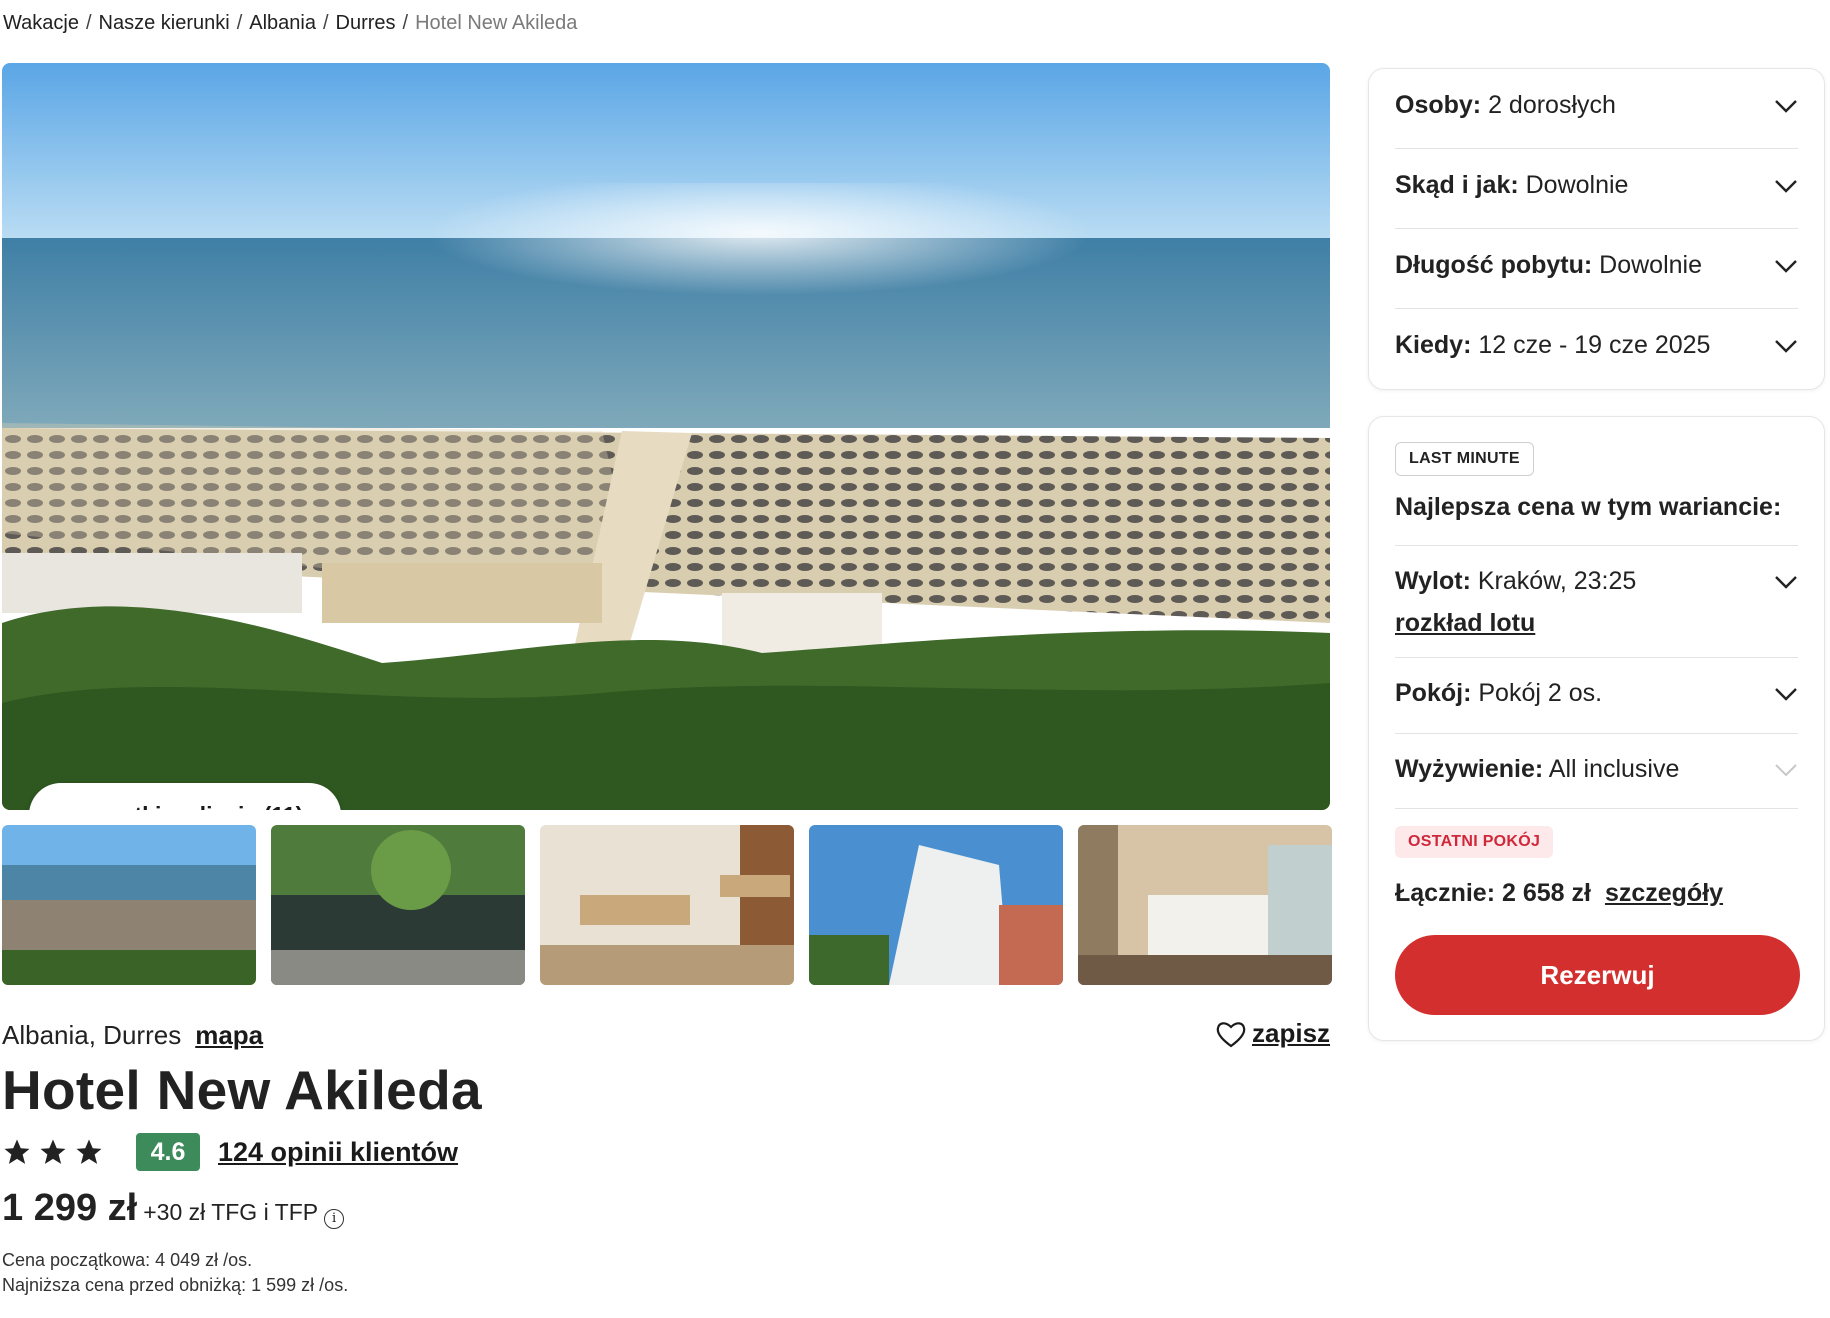  What do you see at coordinates (496, 23) in the screenshot?
I see `breadcrumb-current: Hotel New Akileda` at bounding box center [496, 23].